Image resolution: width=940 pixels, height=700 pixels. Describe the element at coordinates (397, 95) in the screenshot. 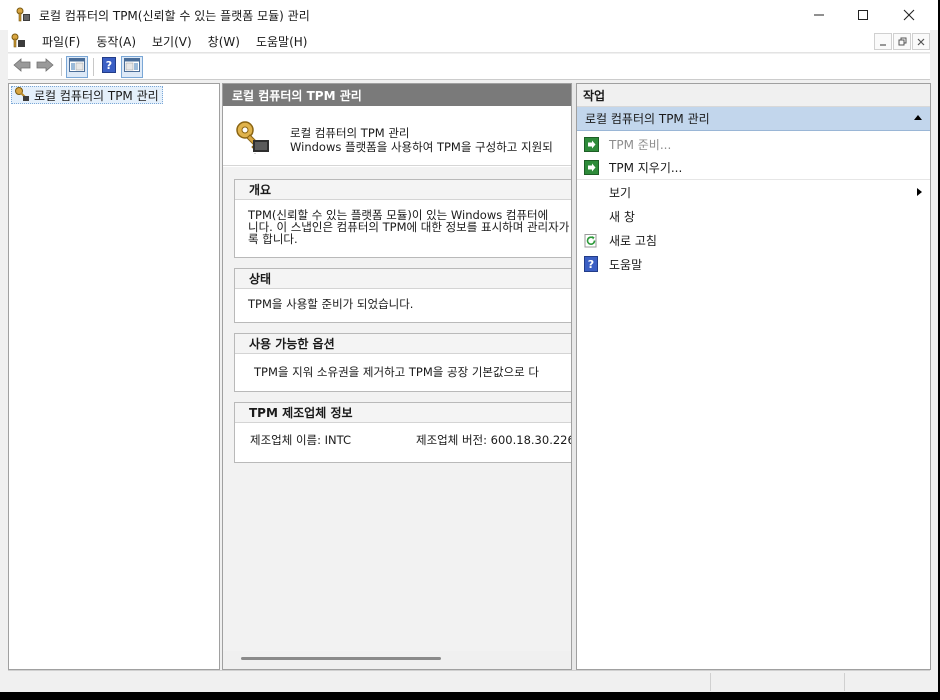

I see `center-pane-header: 로컬 컴퓨터의 TPM 관리` at that location.